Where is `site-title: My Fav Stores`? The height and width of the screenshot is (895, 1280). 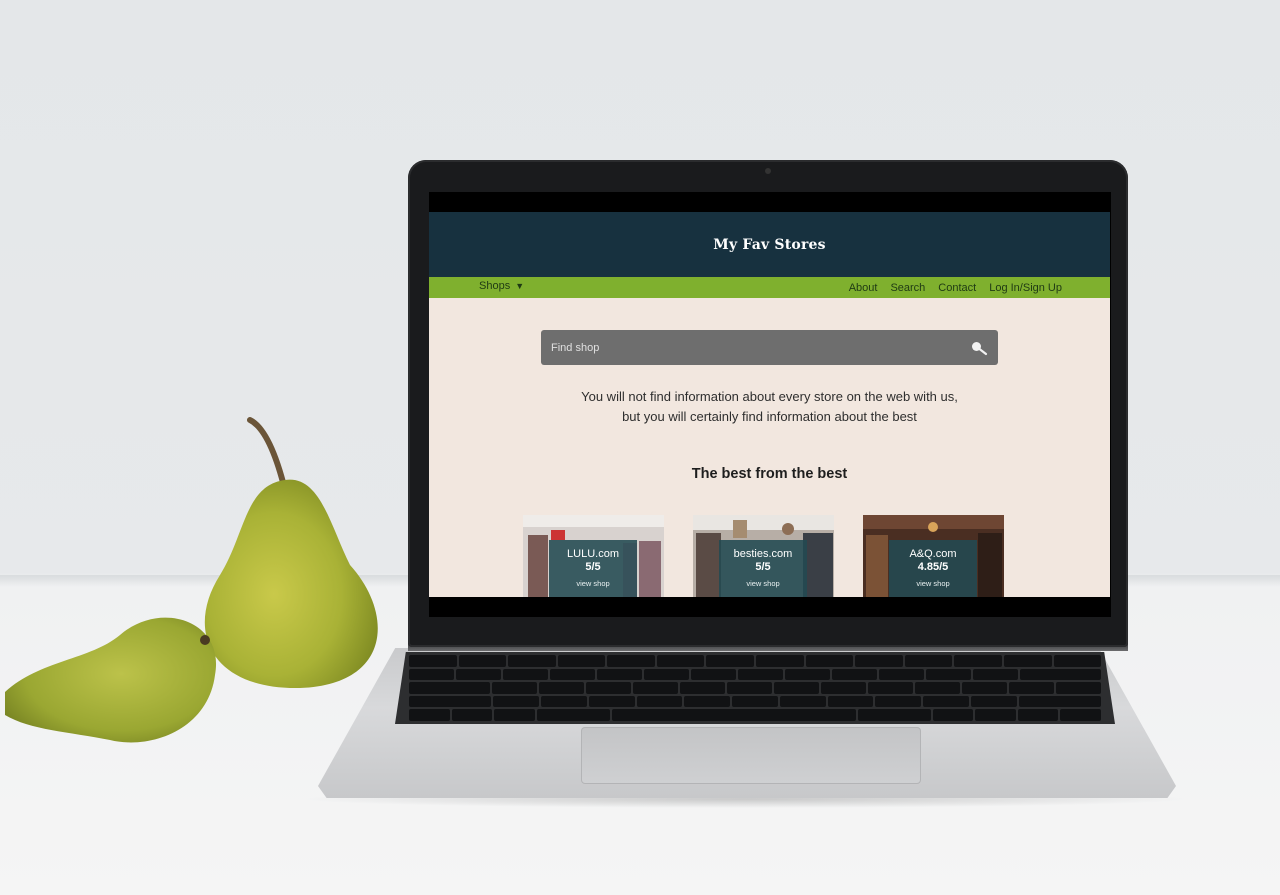 site-title: My Fav Stores is located at coordinates (769, 245).